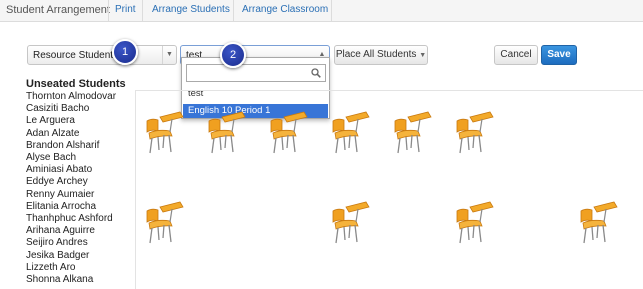 This screenshot has width=643, height=289. I want to click on student-item: Alyse Bach, so click(71, 158).